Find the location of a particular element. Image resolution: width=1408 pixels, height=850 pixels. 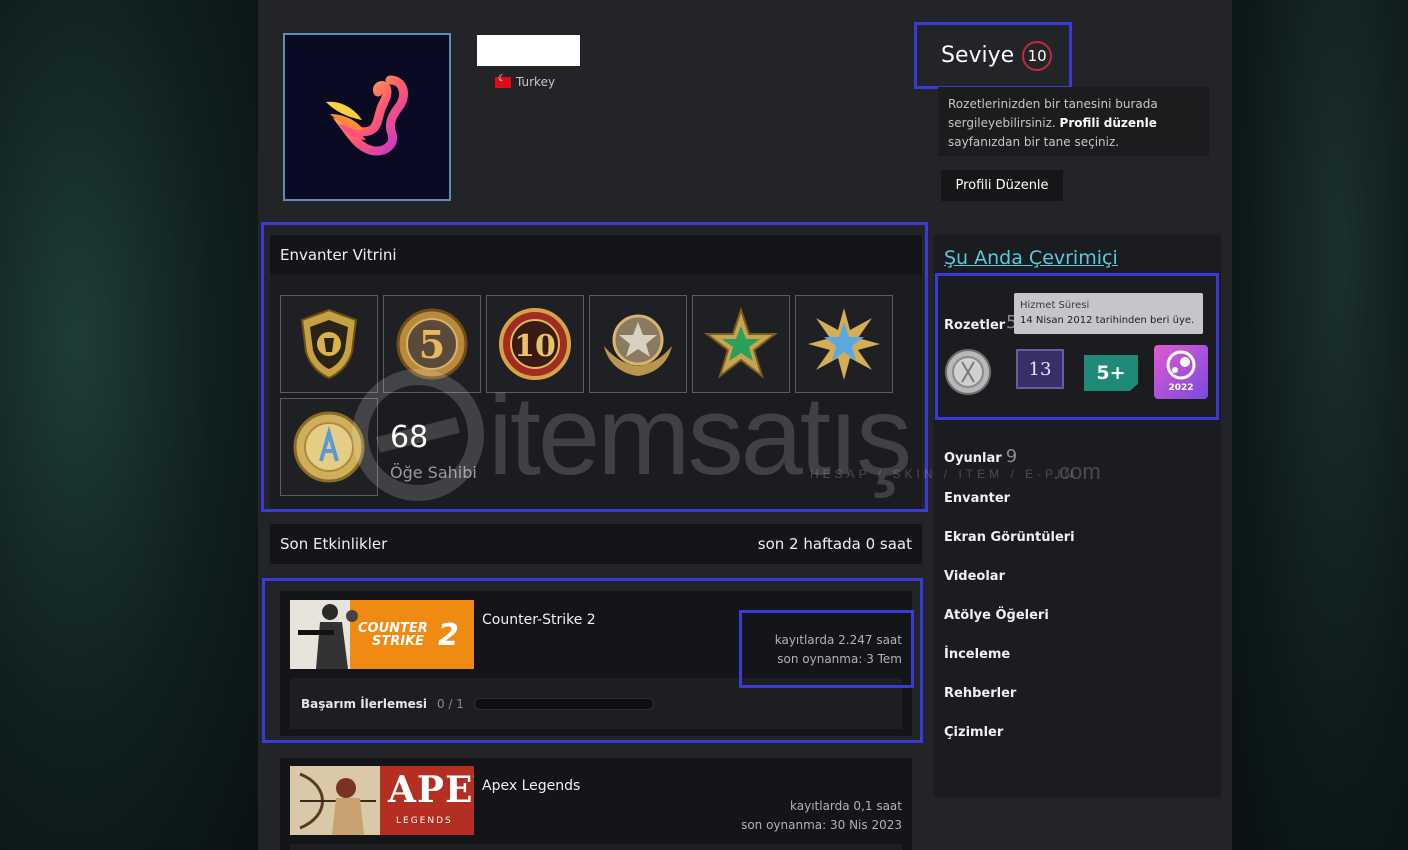

level-panel: Seviye 10 is located at coordinates (993, 55).